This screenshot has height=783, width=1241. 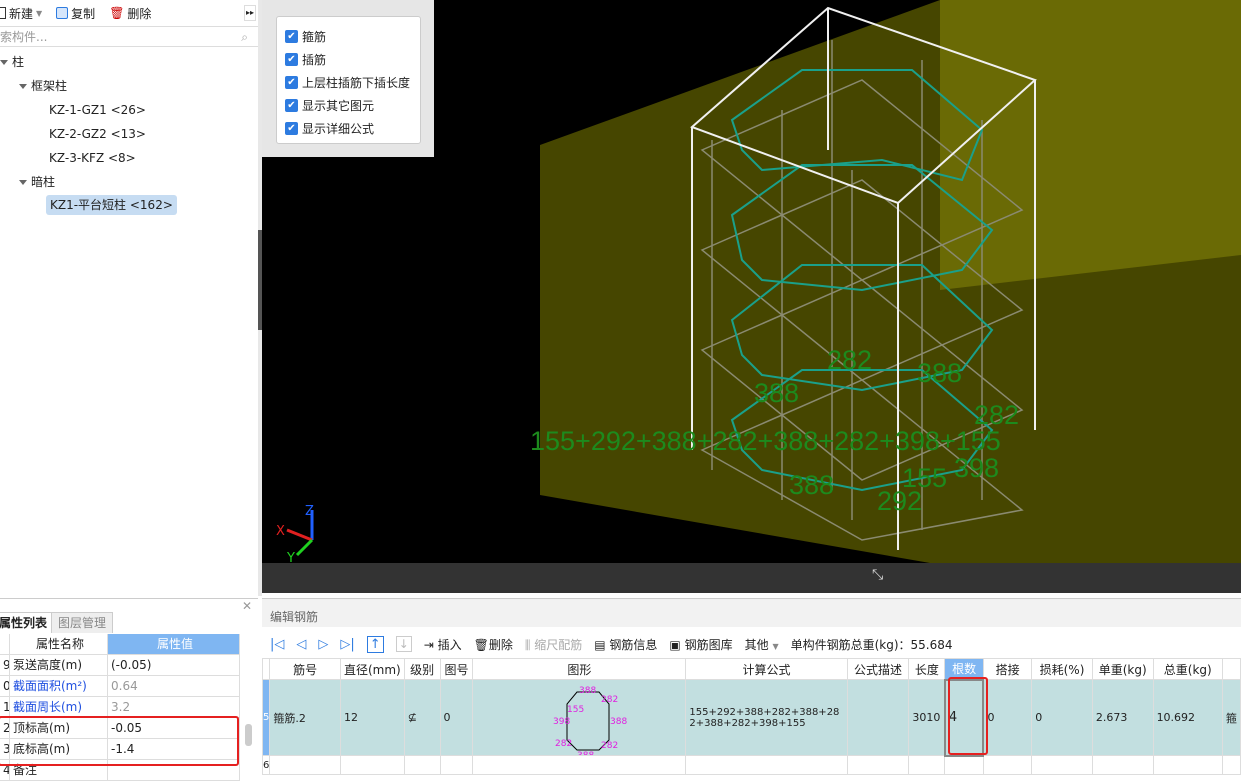 I want to click on tree-item: KZ-1-GZ1 <26>, so click(x=97, y=110).